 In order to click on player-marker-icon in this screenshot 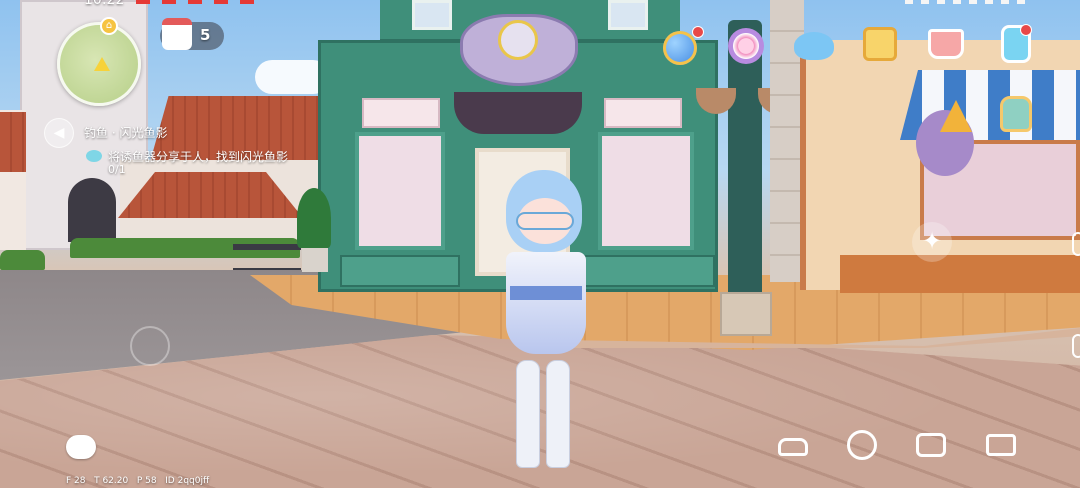, I will do `click(102, 64)`.